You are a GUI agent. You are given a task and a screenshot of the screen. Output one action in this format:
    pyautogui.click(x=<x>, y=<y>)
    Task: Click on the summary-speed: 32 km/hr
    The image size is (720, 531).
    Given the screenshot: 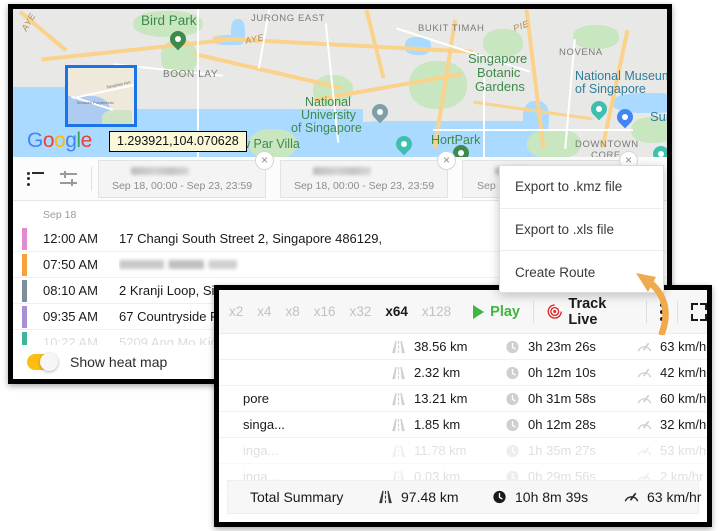 What is the action you would take?
    pyautogui.click(x=674, y=424)
    